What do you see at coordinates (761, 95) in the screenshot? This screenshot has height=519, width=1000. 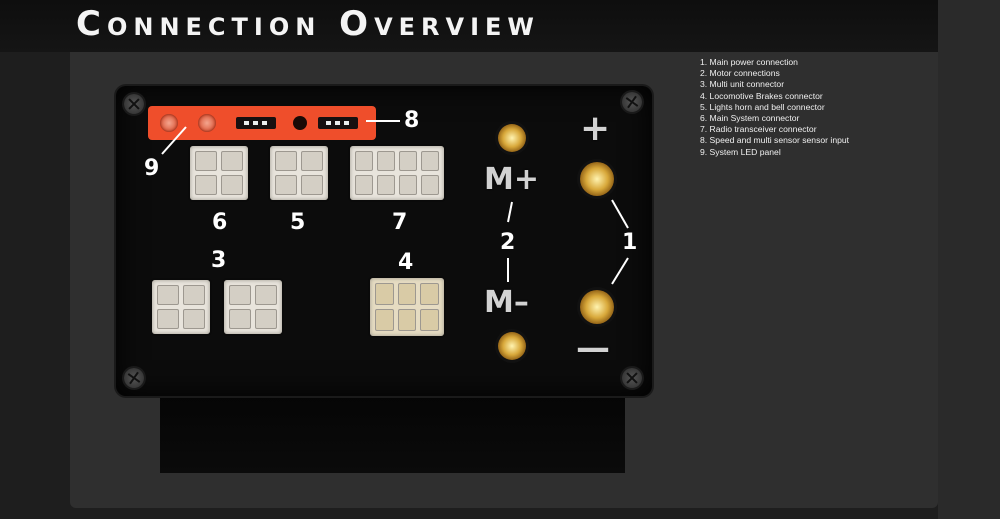 I see `legend-item: 4. Locomotive Brakes connector` at bounding box center [761, 95].